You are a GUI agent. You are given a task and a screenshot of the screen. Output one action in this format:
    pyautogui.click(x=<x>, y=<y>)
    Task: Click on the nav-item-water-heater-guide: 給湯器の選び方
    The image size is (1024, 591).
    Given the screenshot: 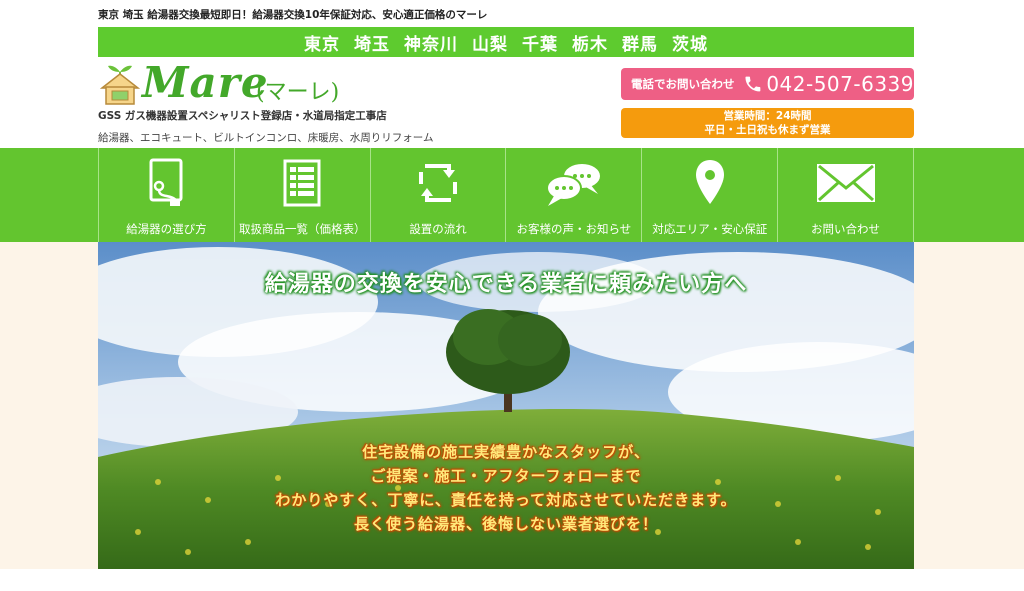 What is the action you would take?
    pyautogui.click(x=166, y=195)
    